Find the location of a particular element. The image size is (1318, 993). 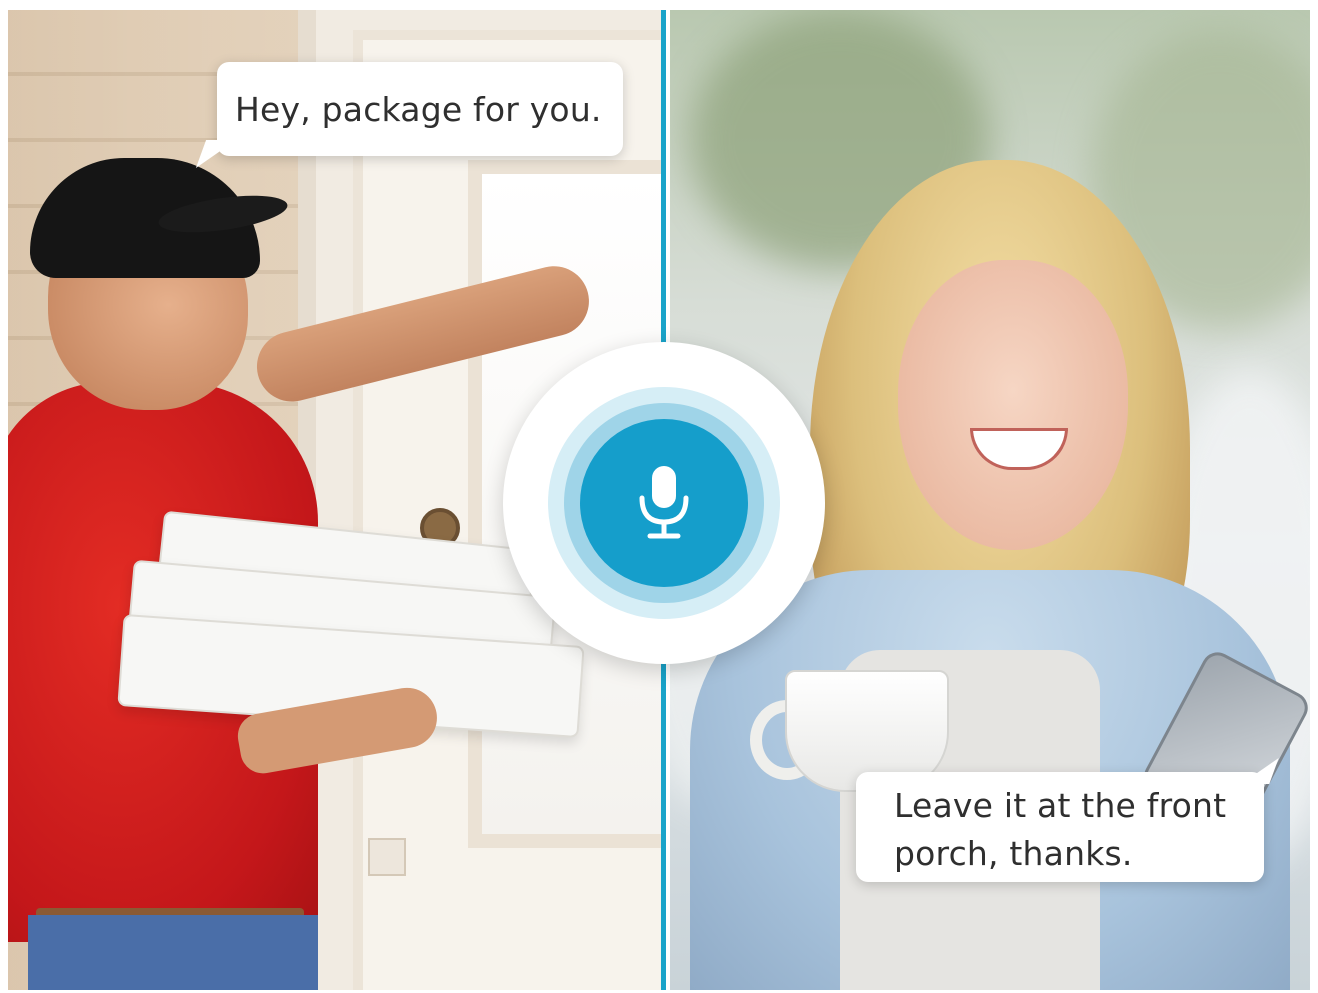

courier-speech-bubble: Hey, package for you. is located at coordinates (409, 115).